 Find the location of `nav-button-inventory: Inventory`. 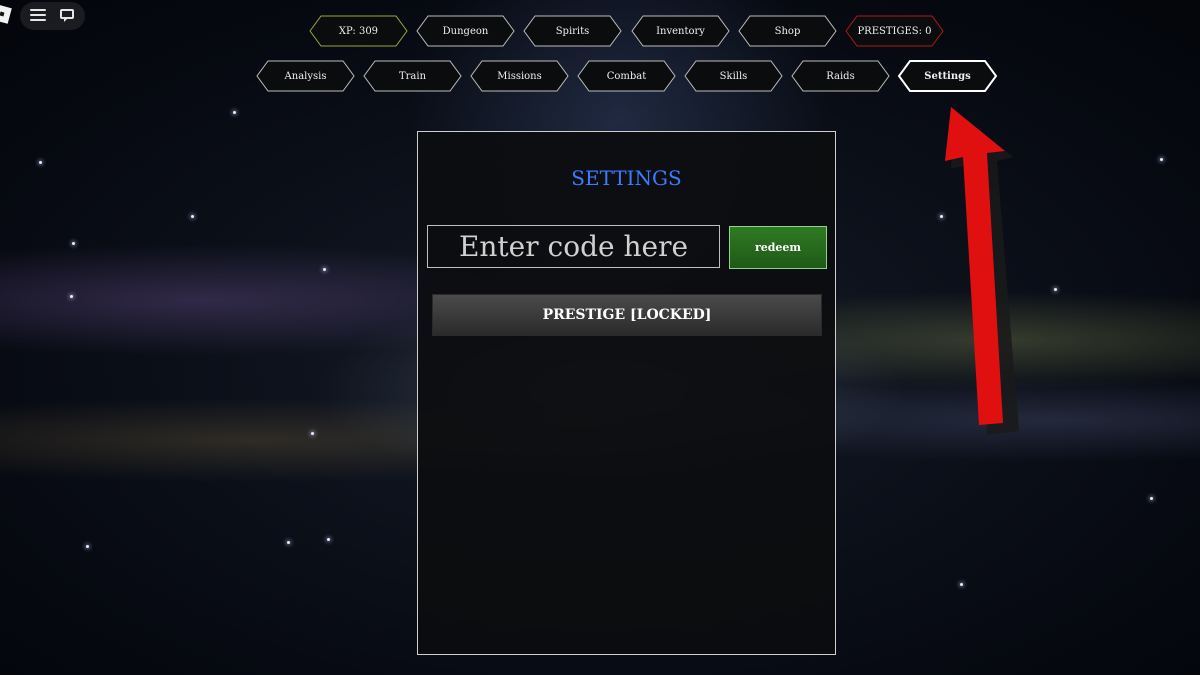

nav-button-inventory: Inventory is located at coordinates (680, 31).